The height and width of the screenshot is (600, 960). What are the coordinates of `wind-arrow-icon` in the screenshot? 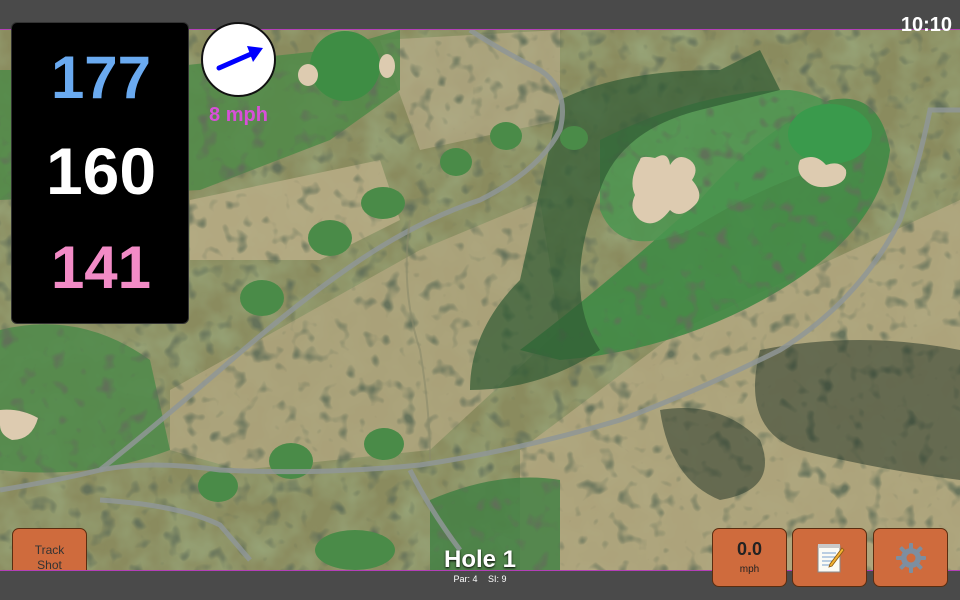 It's located at (239, 58).